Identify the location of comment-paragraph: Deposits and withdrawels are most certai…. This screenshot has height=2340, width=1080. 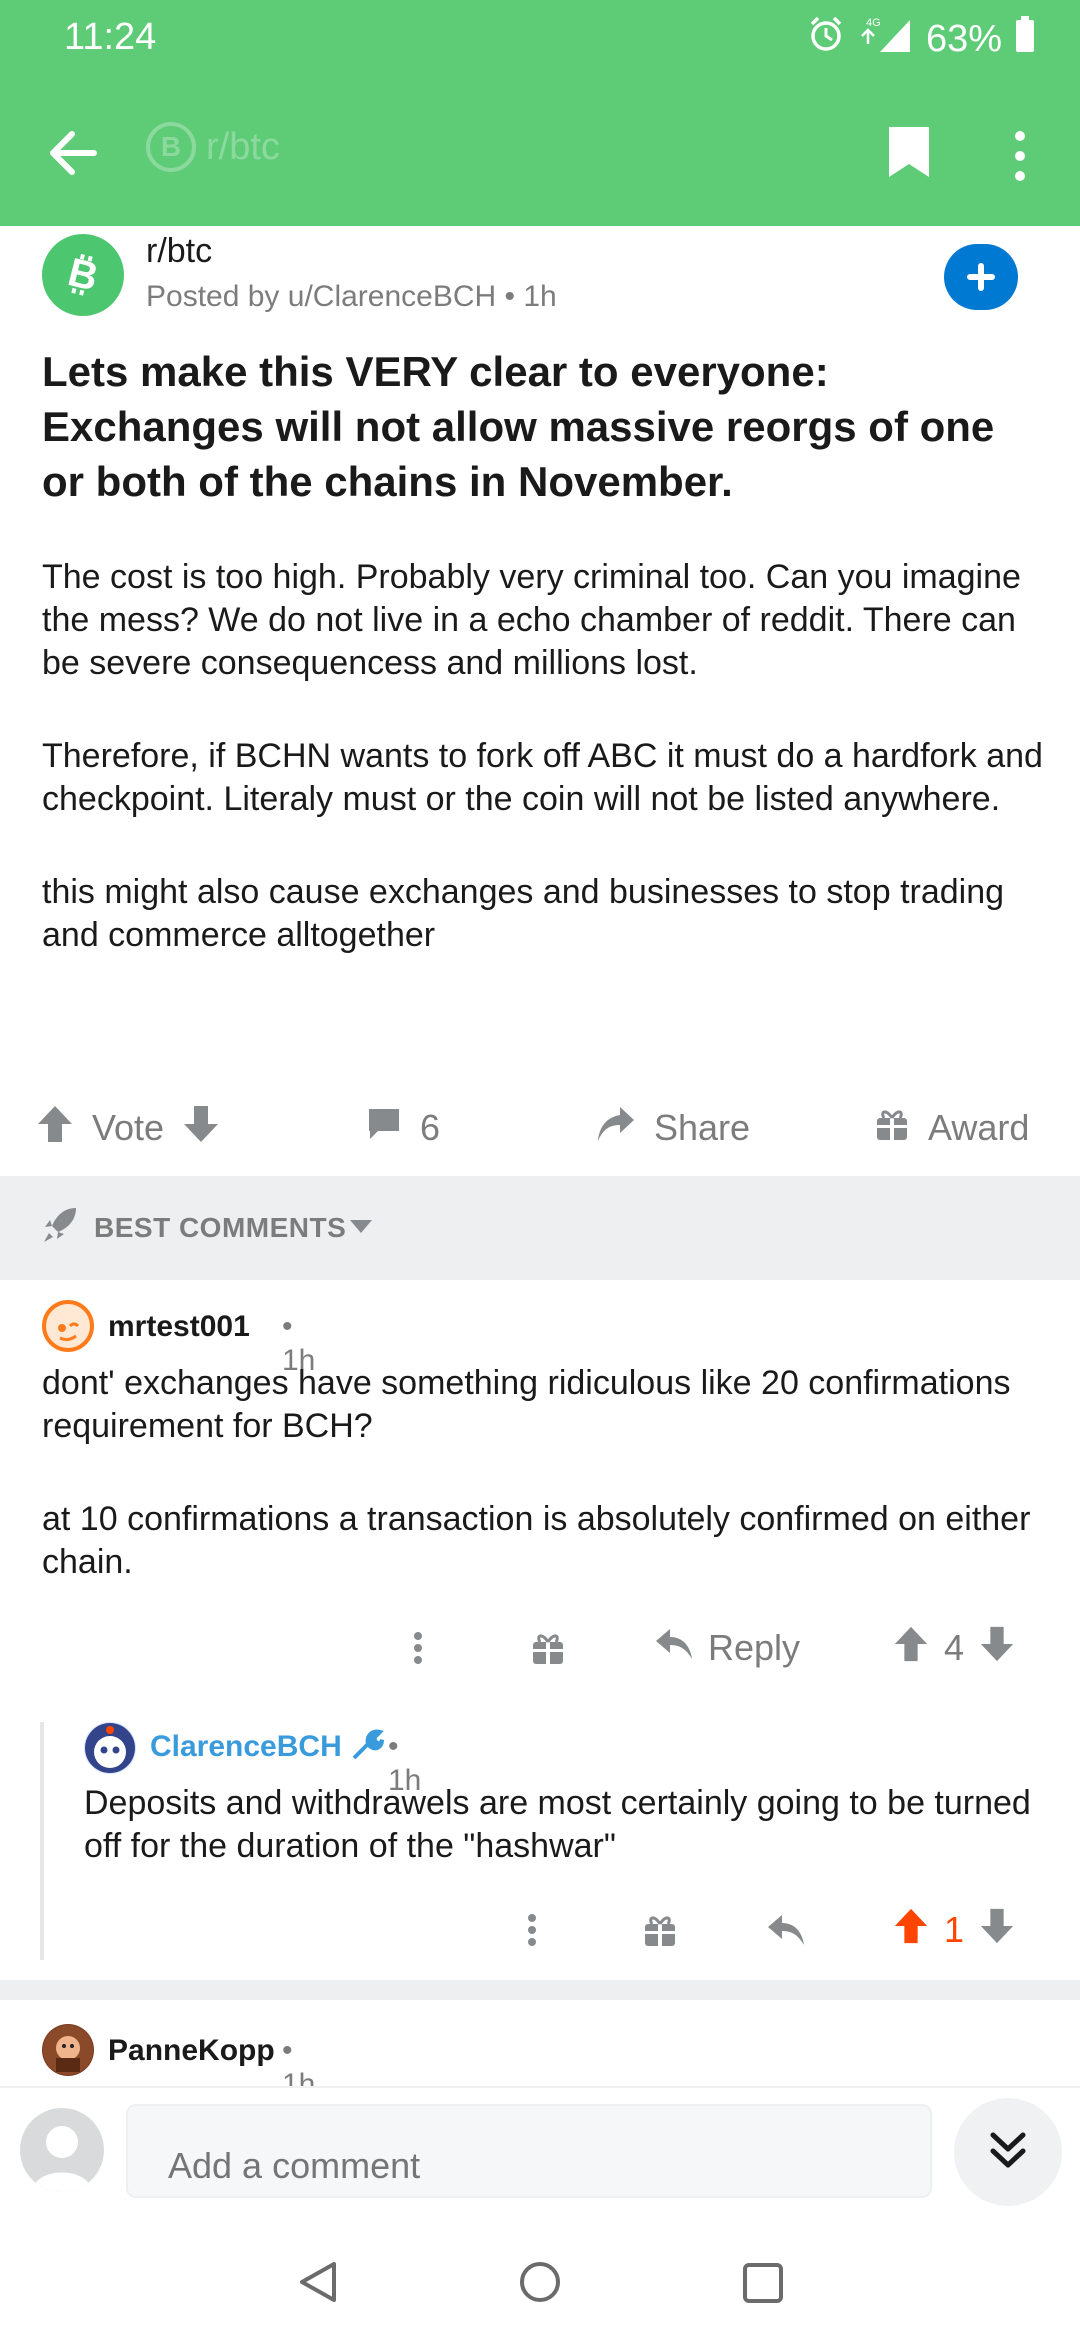
(557, 1824).